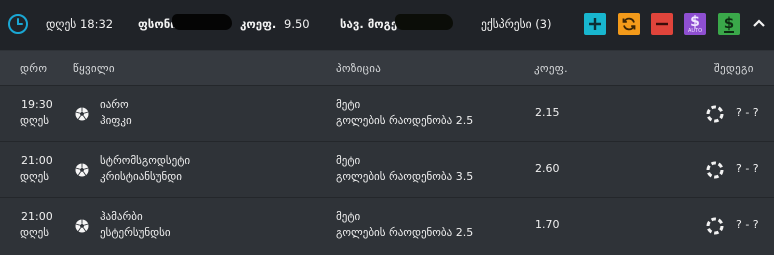 The width and height of the screenshot is (774, 255). What do you see at coordinates (516, 24) in the screenshot?
I see `bet-type-express: ექსპრესი (3)` at bounding box center [516, 24].